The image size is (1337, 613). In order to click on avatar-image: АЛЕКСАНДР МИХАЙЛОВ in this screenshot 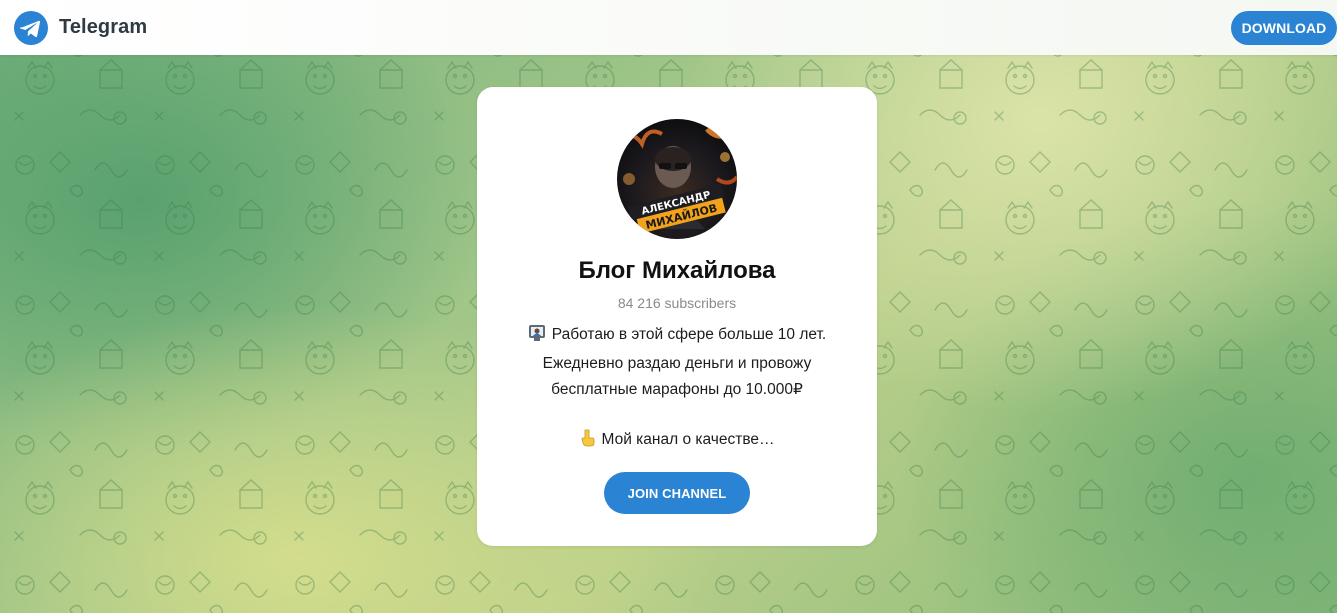, I will do `click(677, 179)`.